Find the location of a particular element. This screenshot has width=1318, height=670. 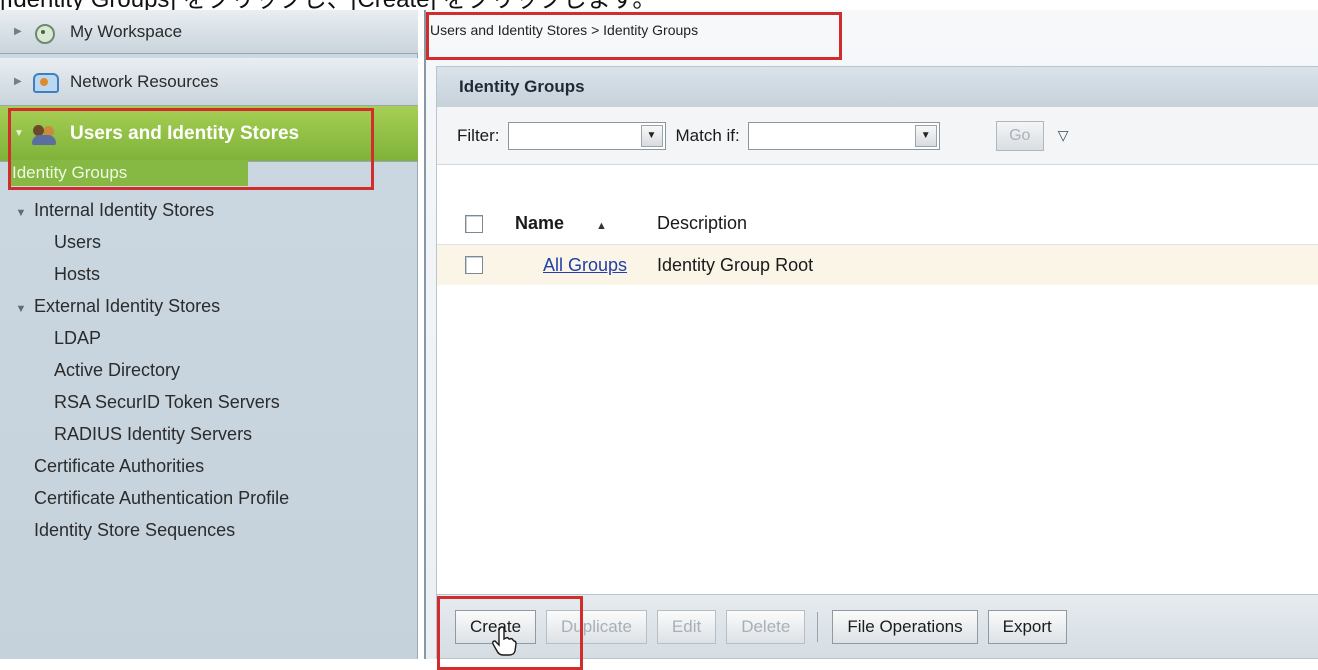

panel-title: Identity Groups is located at coordinates (877, 87).